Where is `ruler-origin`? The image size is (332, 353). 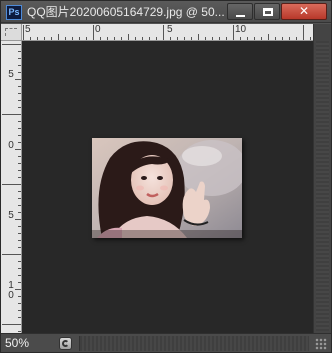
ruler-origin is located at coordinates (11, 32).